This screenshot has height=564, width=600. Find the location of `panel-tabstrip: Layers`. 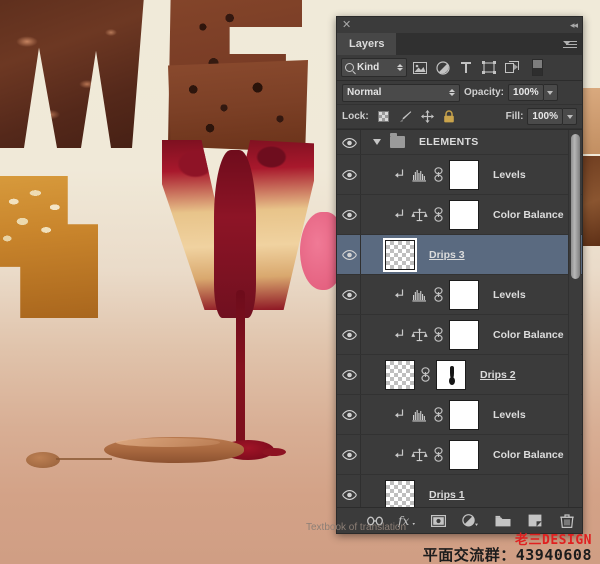

panel-tabstrip: Layers is located at coordinates (459, 44).